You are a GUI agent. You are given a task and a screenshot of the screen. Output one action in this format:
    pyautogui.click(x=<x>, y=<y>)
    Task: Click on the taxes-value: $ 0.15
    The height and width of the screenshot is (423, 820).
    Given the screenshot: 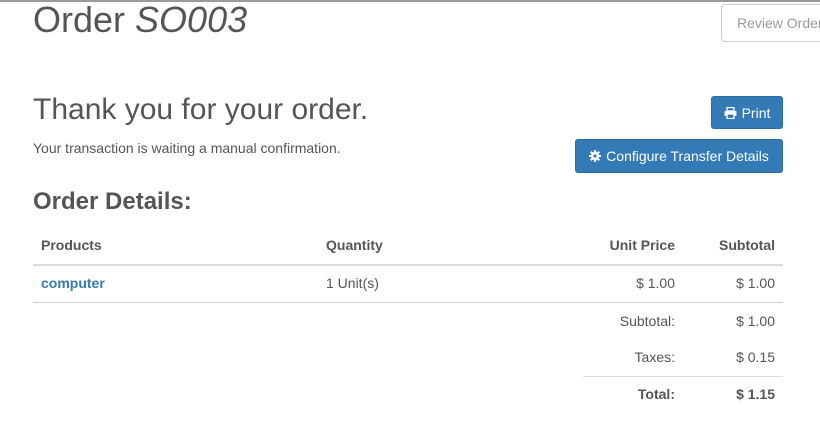 What is the action you would take?
    pyautogui.click(x=755, y=357)
    